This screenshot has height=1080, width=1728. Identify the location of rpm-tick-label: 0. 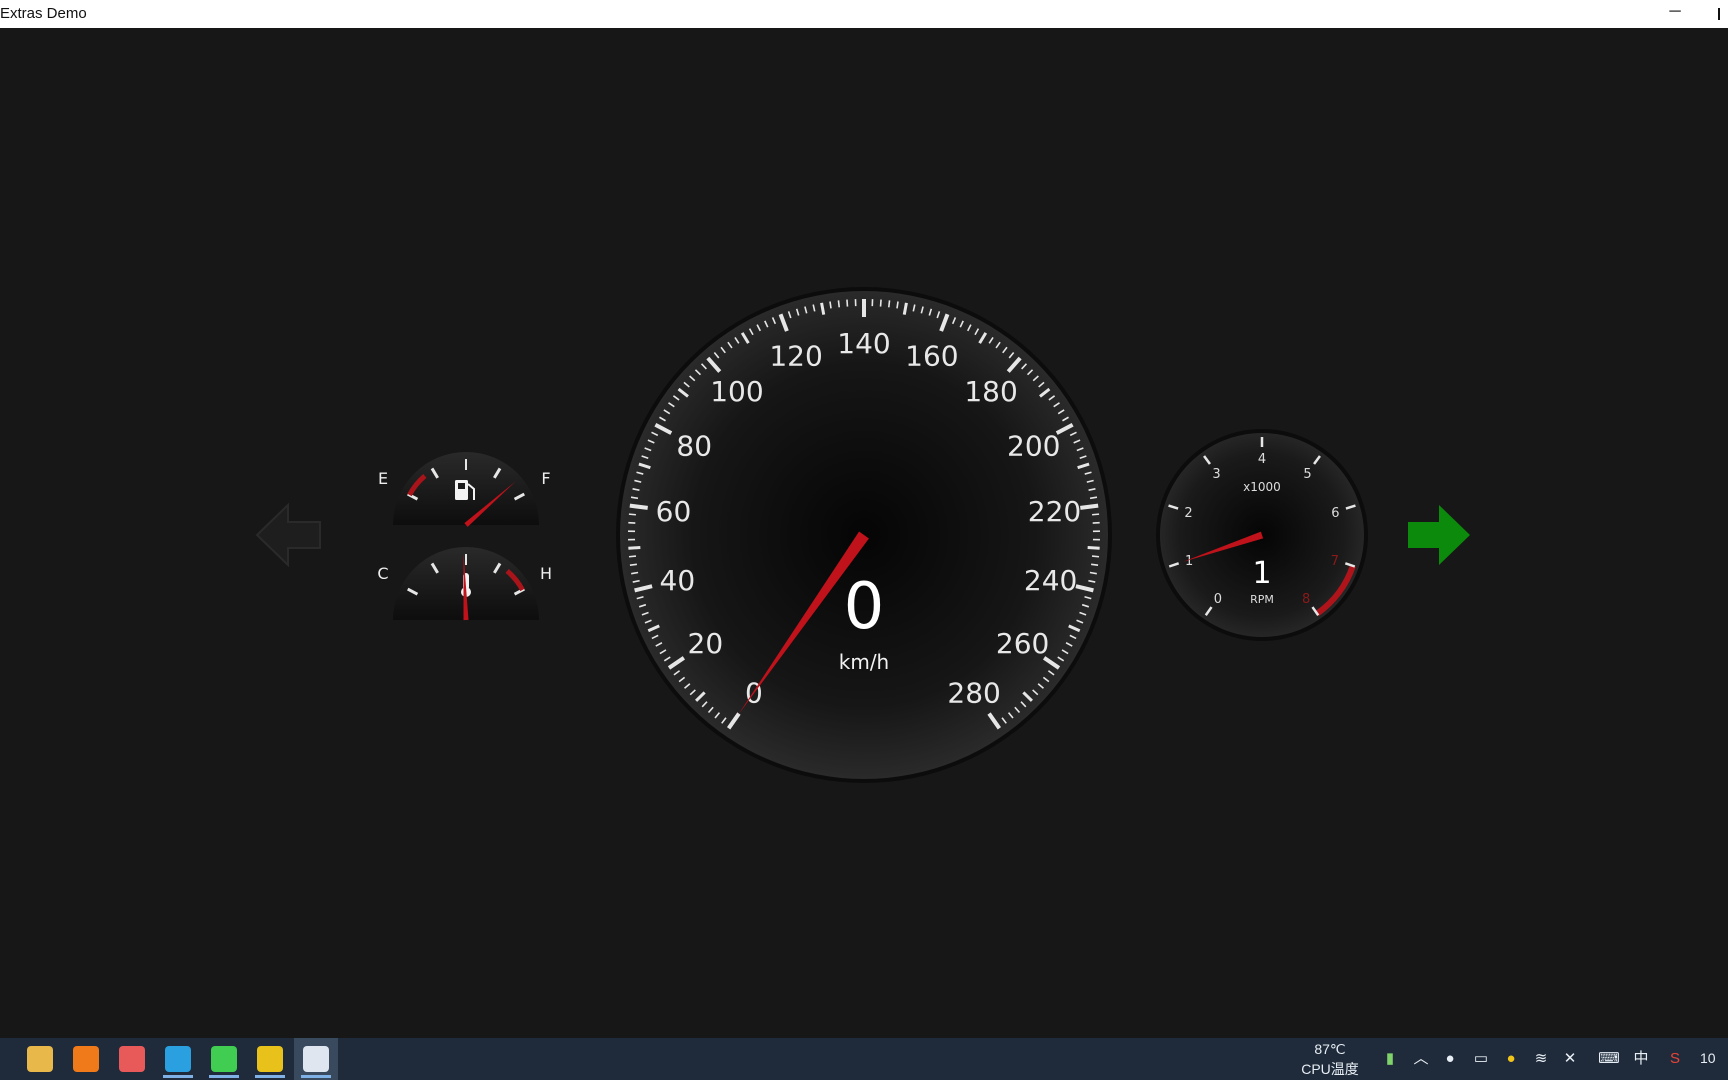
(1218, 599).